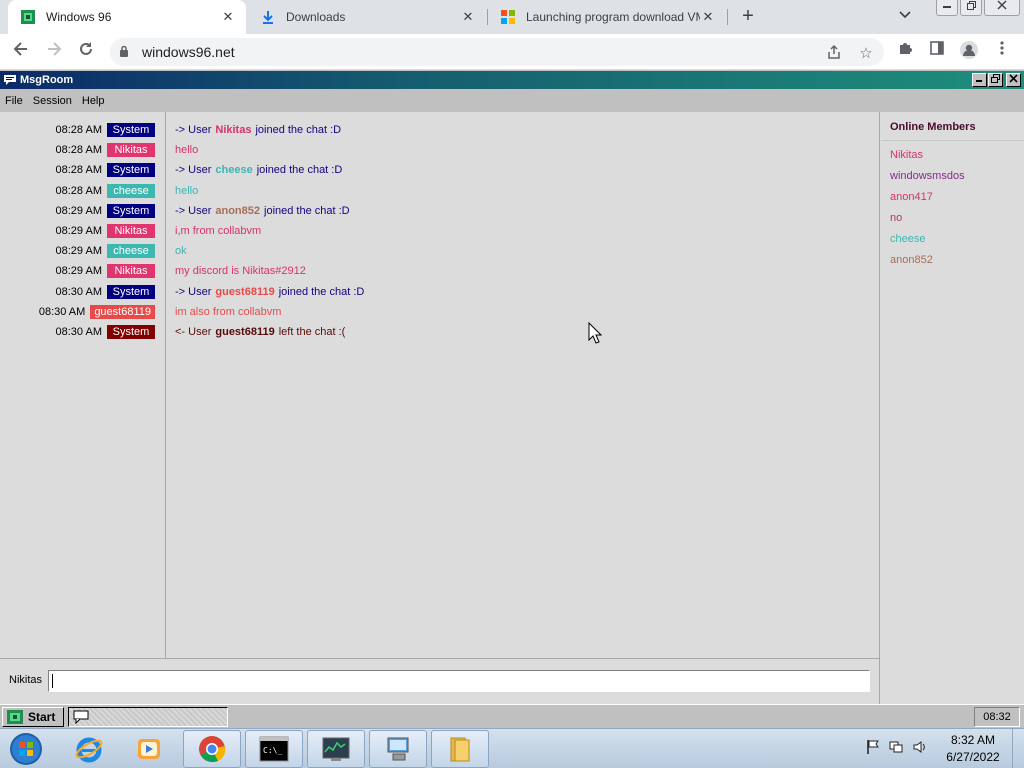 Image resolution: width=1024 pixels, height=768 pixels. I want to click on w96-taskbar: Start 08:32, so click(512, 716).